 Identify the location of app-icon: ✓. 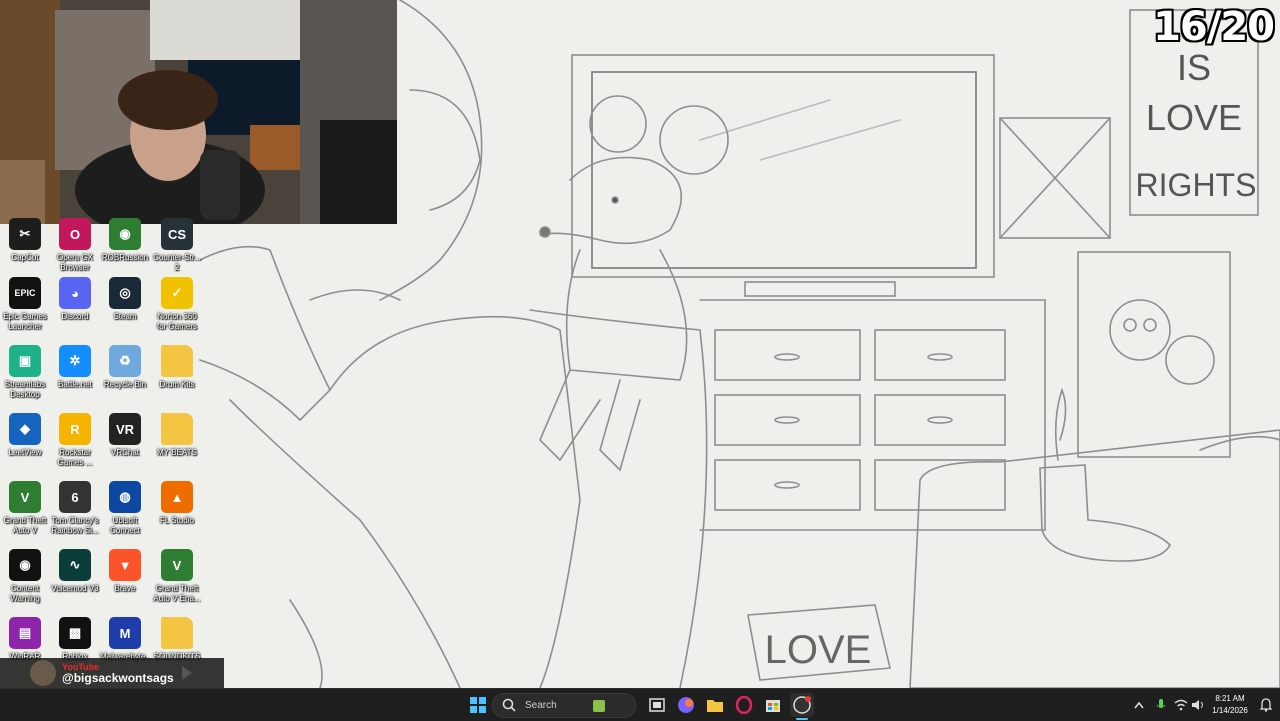
(177, 293).